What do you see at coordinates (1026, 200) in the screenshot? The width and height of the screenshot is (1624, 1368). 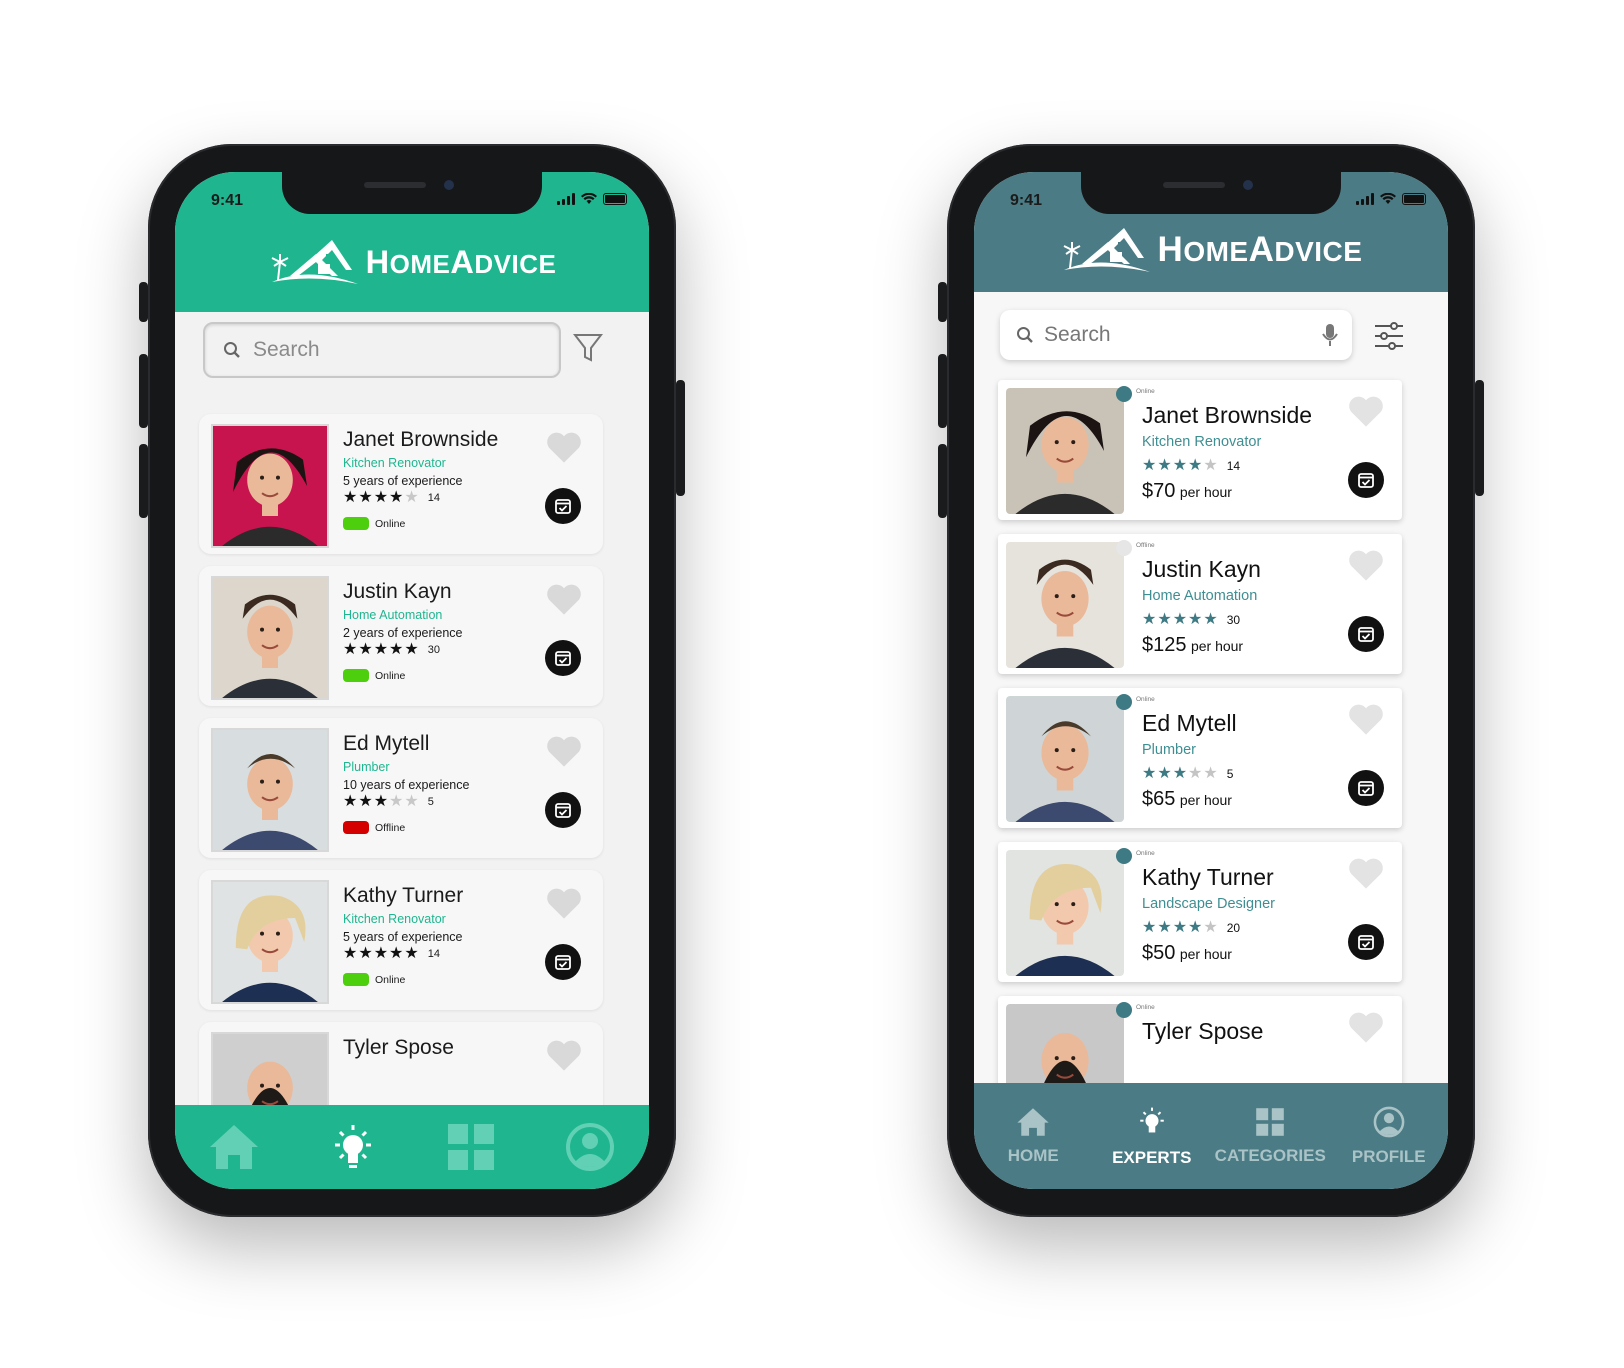 I see `status-time: 9:41` at bounding box center [1026, 200].